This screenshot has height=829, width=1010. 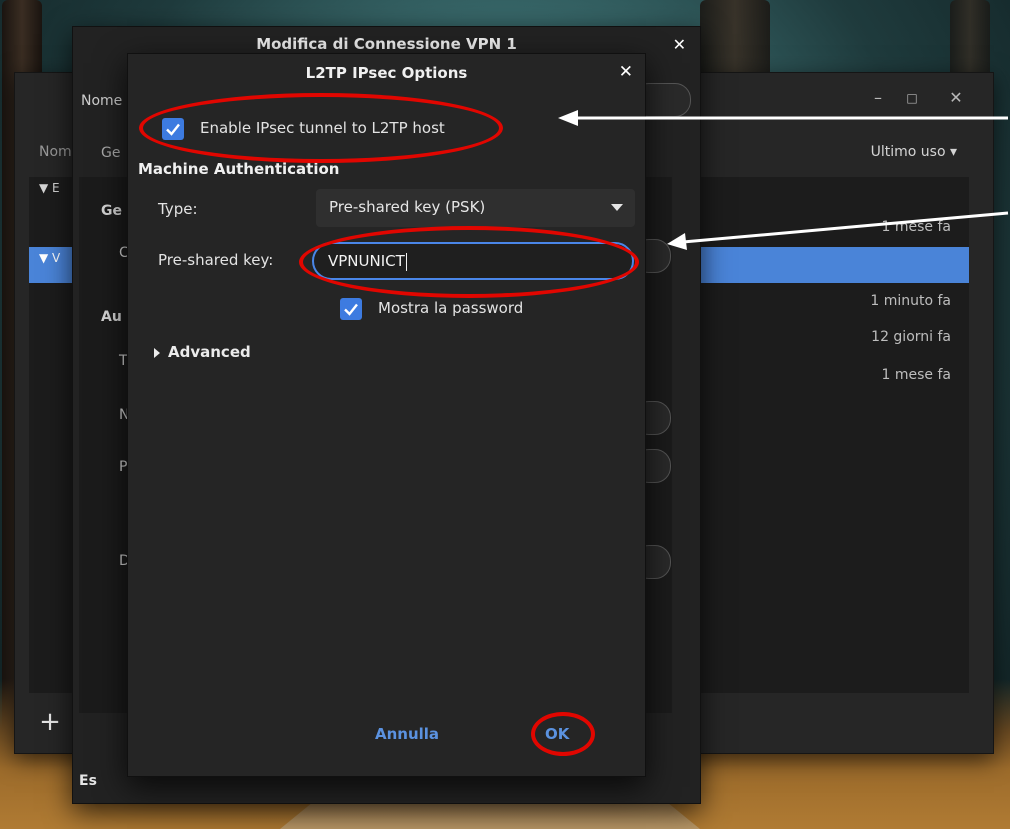 I want to click on show-password-checkbox, so click(x=351, y=309).